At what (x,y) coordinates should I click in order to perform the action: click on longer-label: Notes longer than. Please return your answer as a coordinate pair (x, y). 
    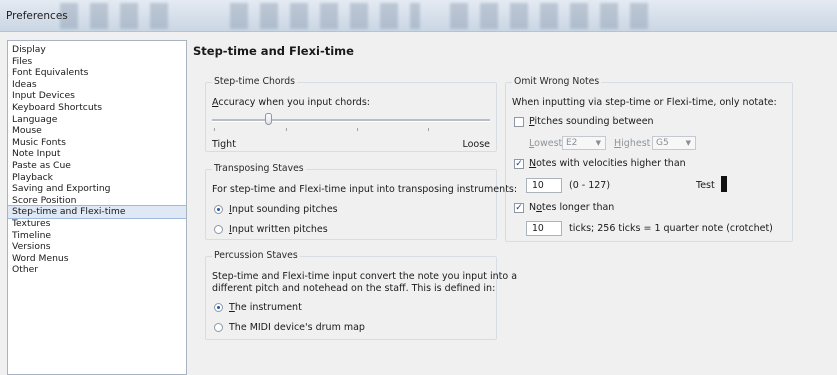
    Looking at the image, I should click on (571, 207).